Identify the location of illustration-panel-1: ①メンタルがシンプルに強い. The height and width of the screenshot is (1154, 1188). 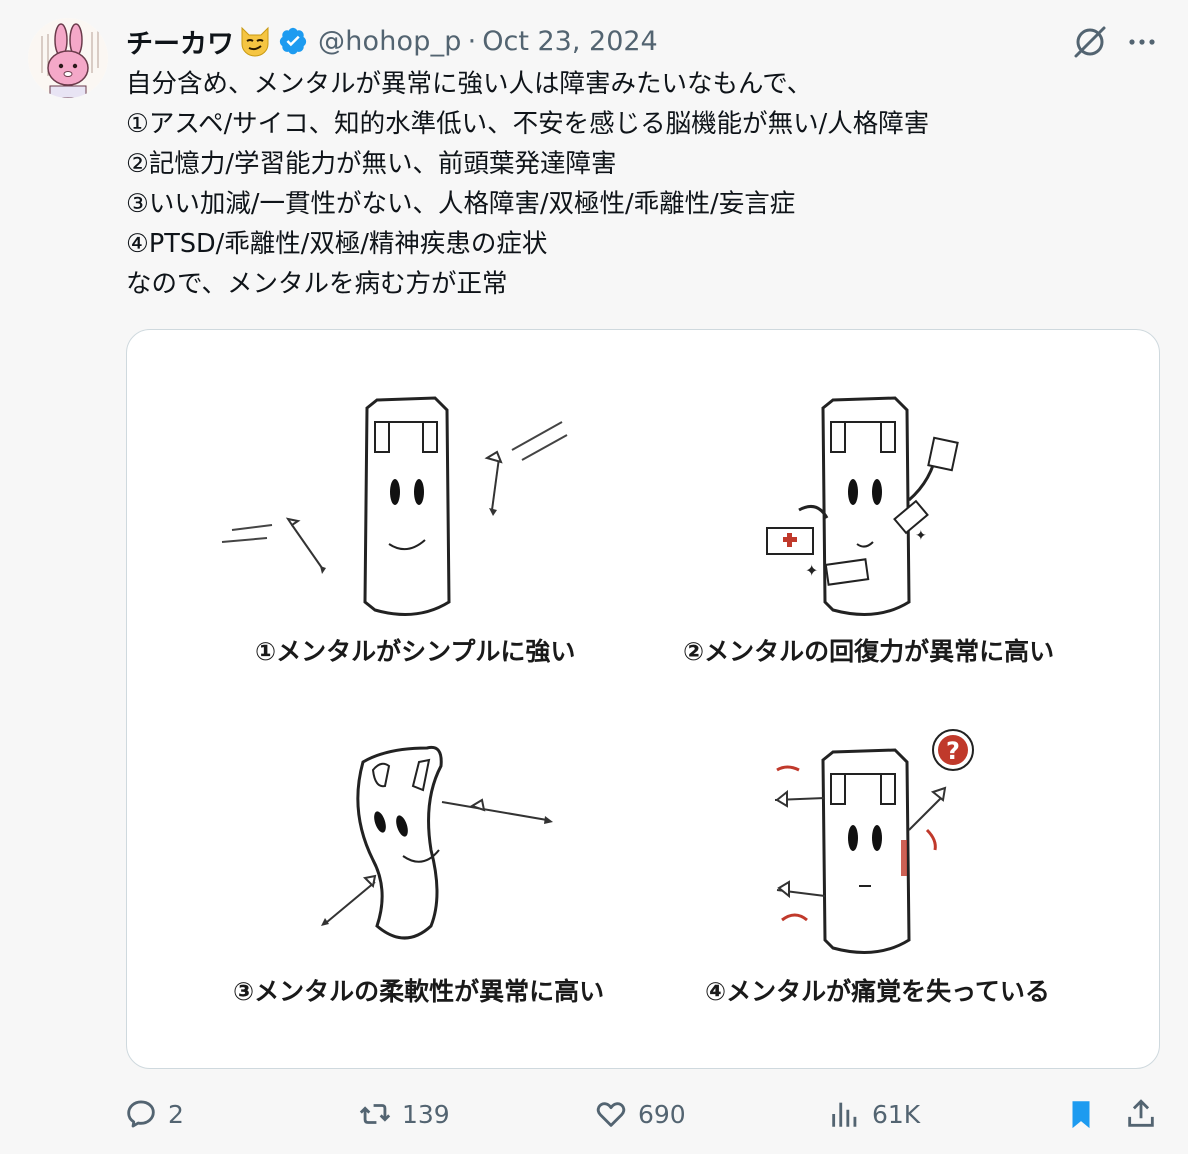
(398, 531).